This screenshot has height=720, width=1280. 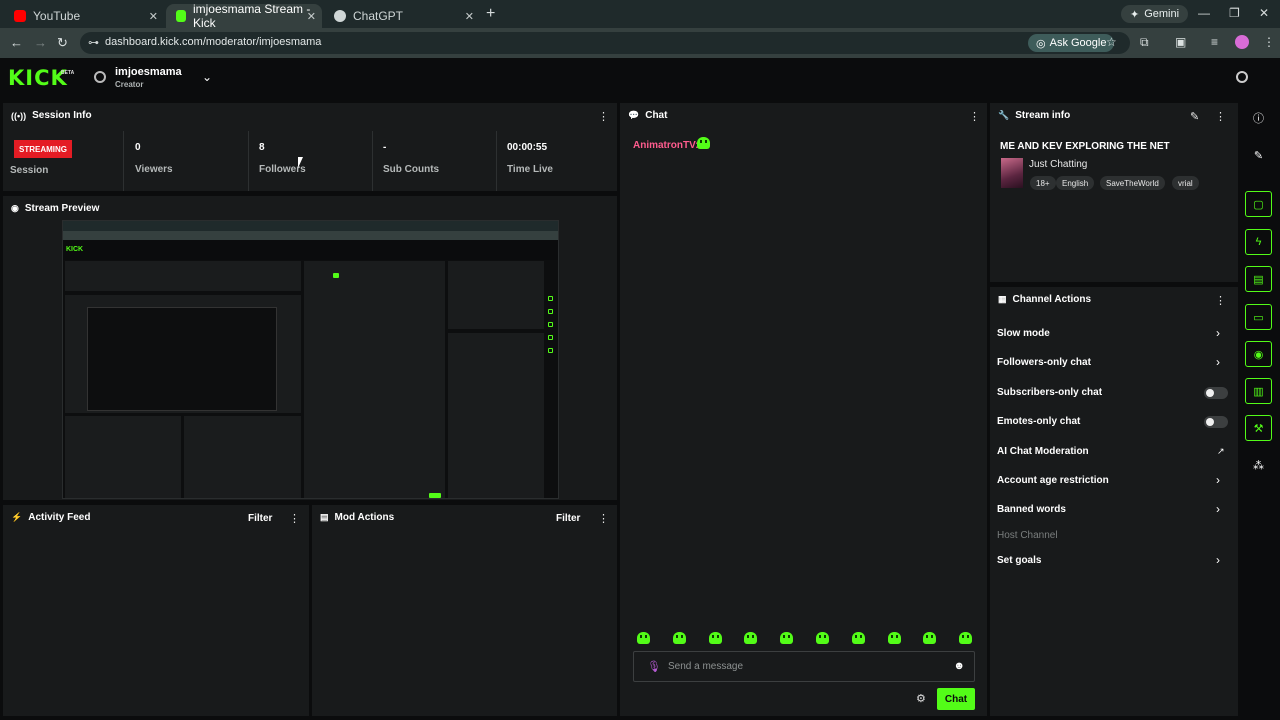 What do you see at coordinates (1258, 354) in the screenshot?
I see `broadcast-icon: ◉` at bounding box center [1258, 354].